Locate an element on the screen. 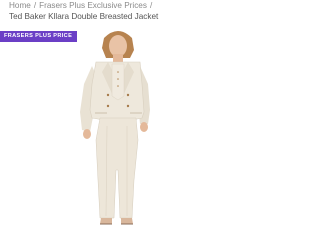  frasers-plus-price-badge: FRASERS PLUS PRICE is located at coordinates (39, 36).